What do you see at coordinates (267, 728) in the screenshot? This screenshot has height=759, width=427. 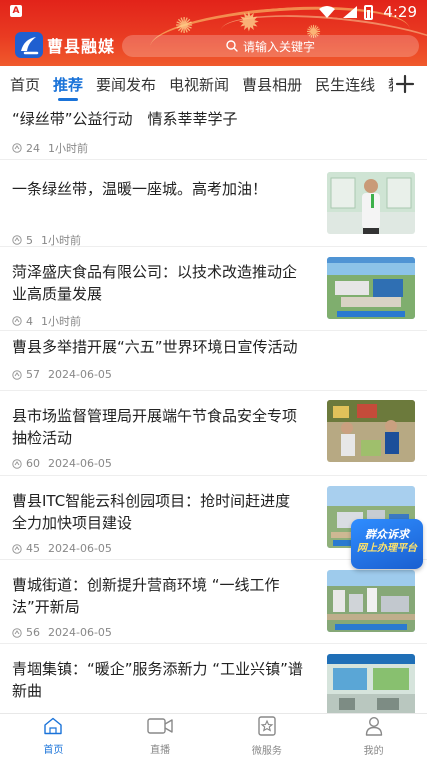 I see `star-bookmark-icon` at bounding box center [267, 728].